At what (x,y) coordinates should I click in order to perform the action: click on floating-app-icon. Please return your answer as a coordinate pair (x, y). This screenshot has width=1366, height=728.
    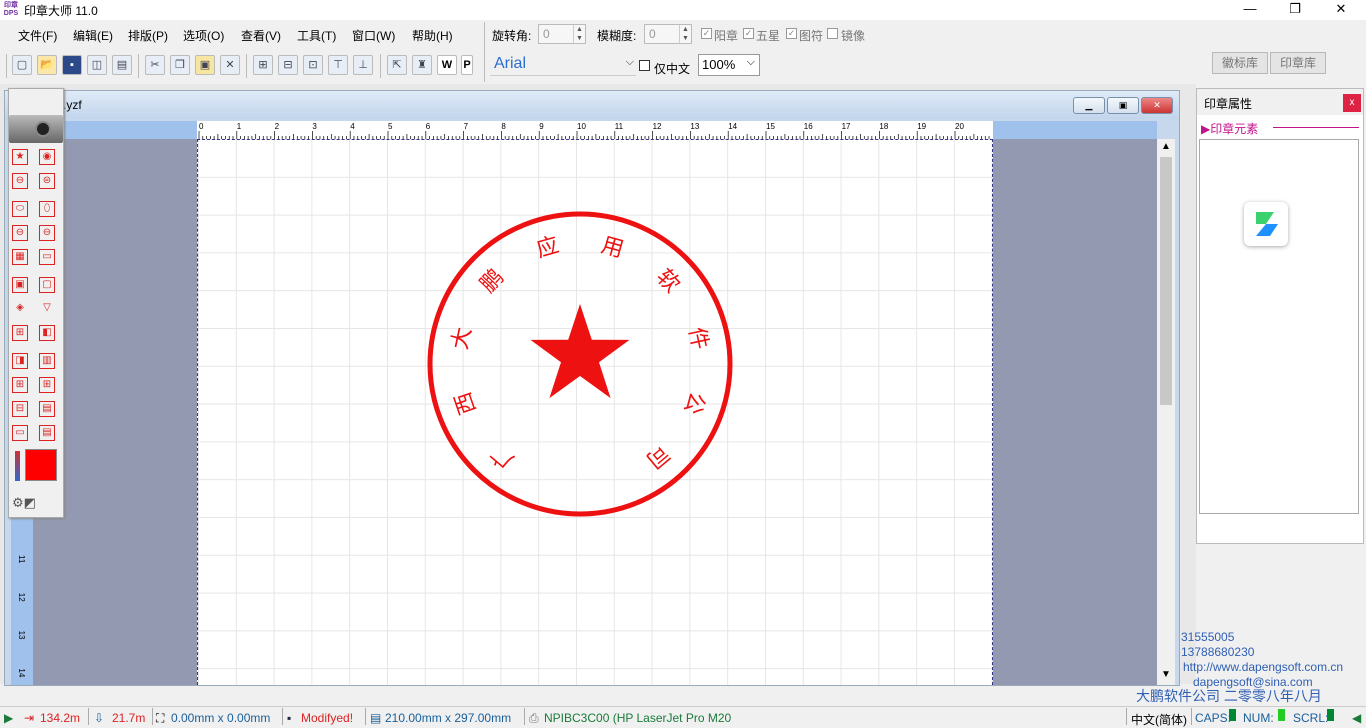
    Looking at the image, I should click on (1266, 224).